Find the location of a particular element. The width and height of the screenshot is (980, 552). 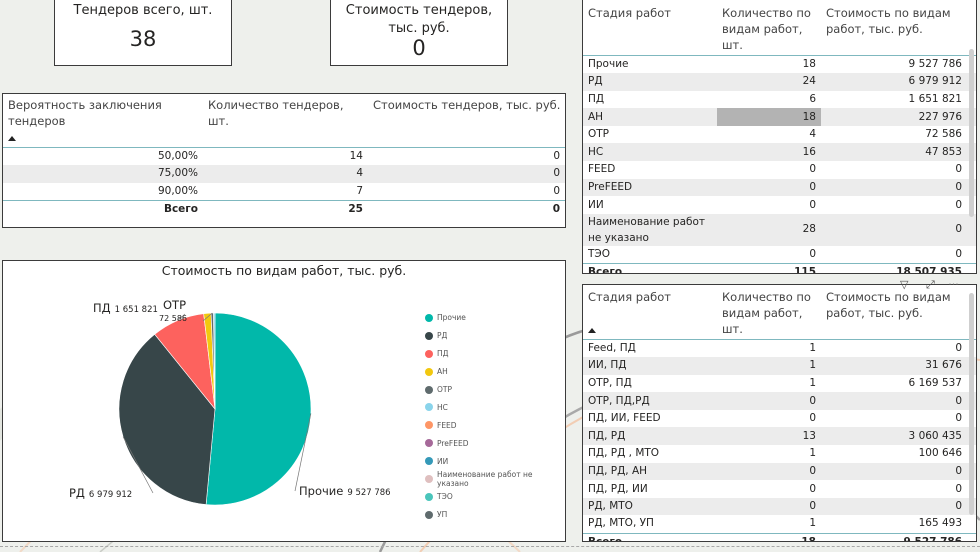

table-cell: НС is located at coordinates (650, 152).